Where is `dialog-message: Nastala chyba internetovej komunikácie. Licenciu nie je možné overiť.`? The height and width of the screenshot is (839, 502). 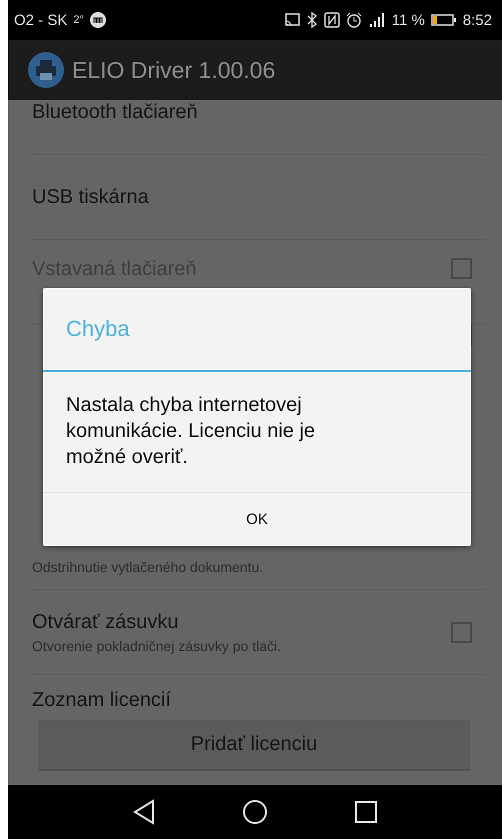 dialog-message: Nastala chyba internetovej komunikácie. Licenciu nie je možné overiť. is located at coordinates (257, 432).